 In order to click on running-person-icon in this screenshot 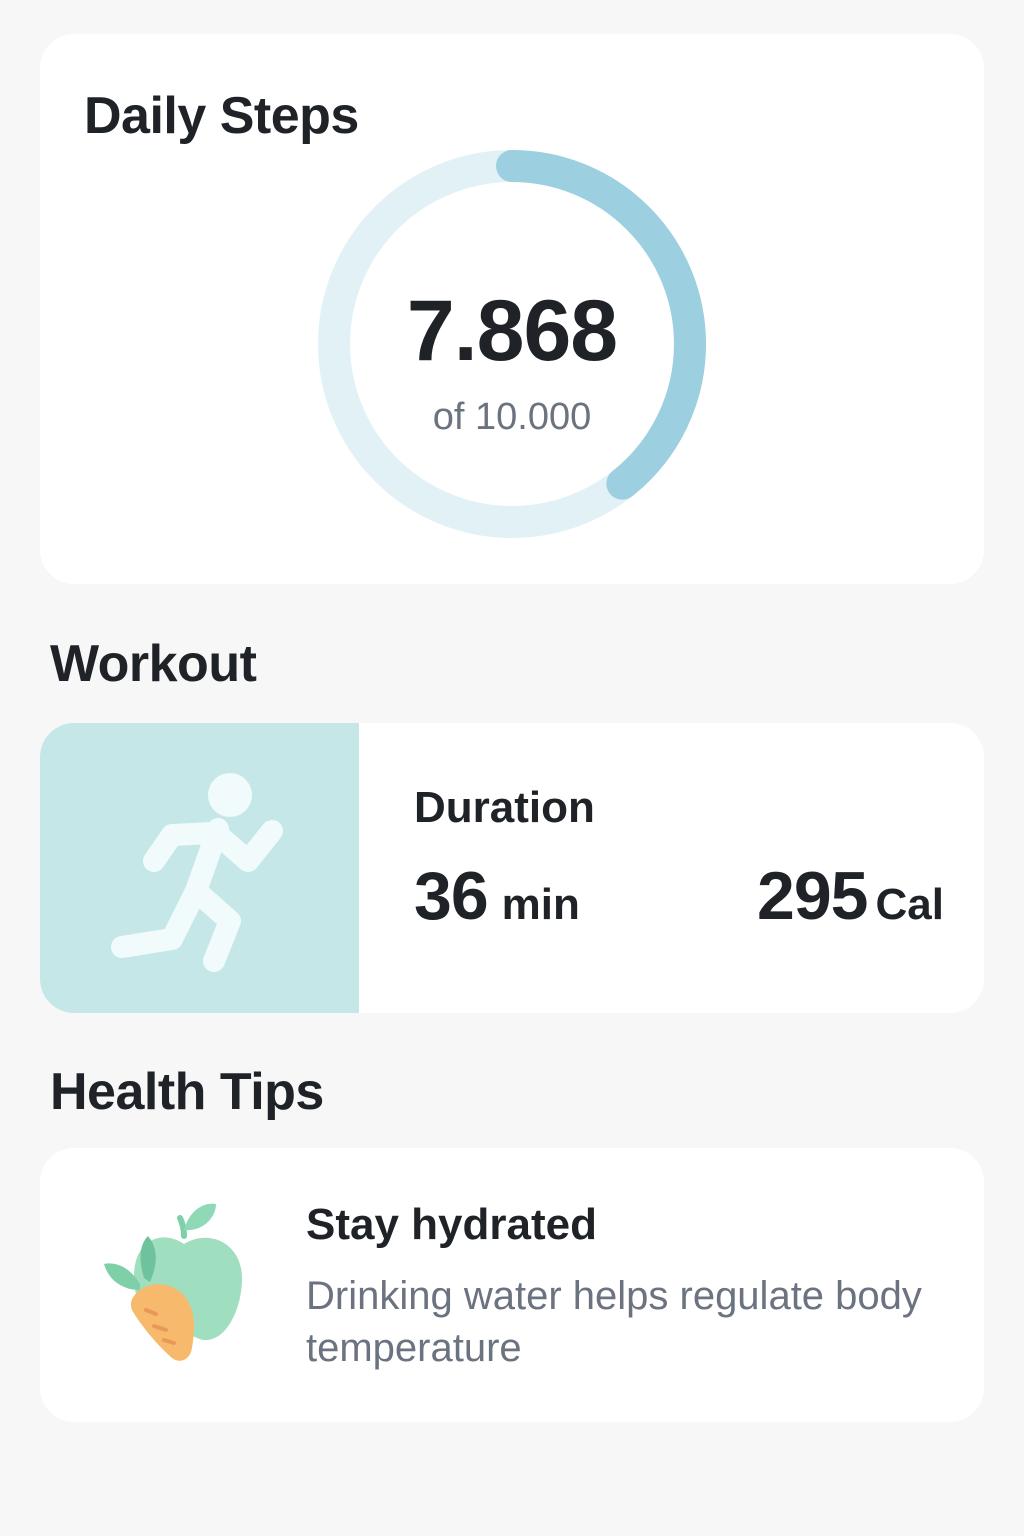, I will do `click(197, 872)`.